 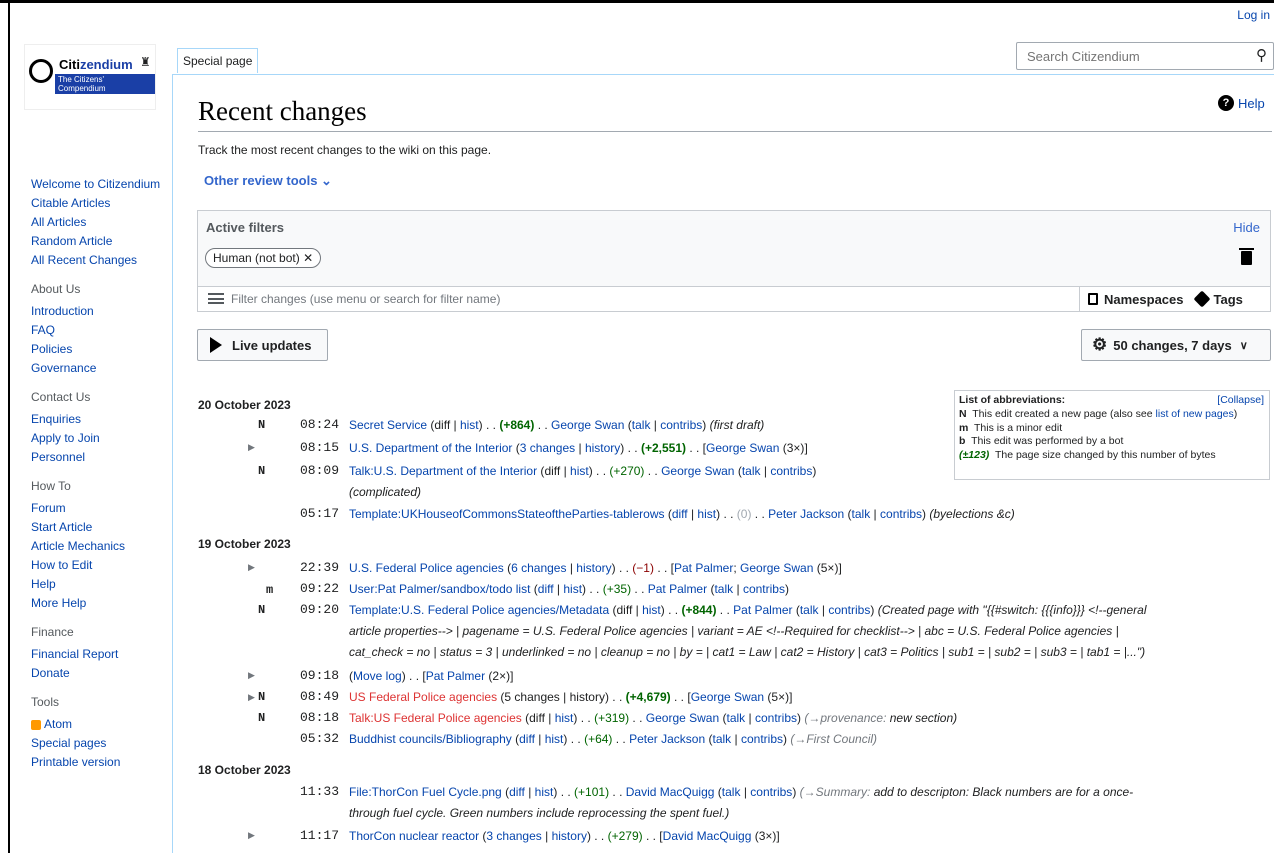 I want to click on sidebar-item-forum: Forum, so click(x=101, y=508).